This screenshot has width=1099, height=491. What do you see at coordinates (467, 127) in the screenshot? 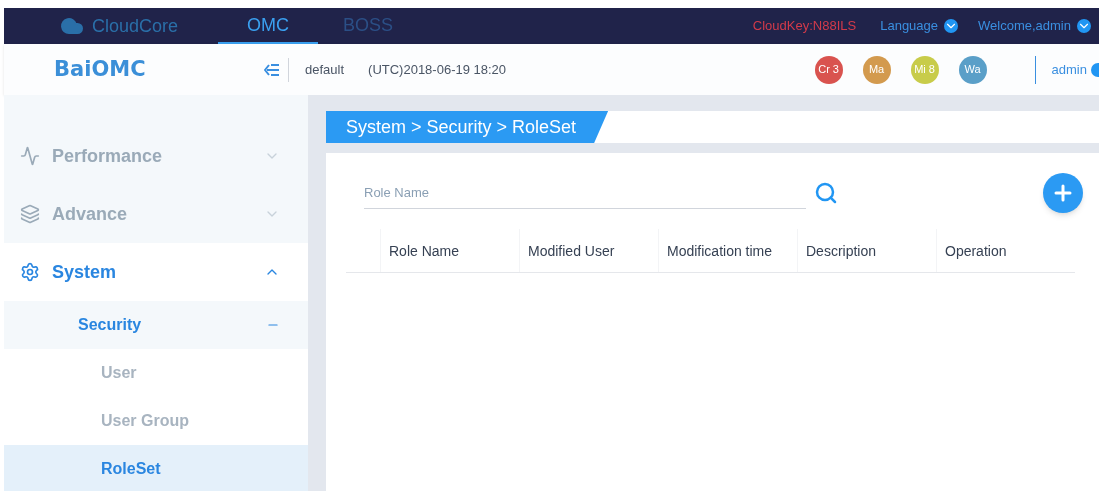
I see `breadcrumb: System > Security > RoleSet` at bounding box center [467, 127].